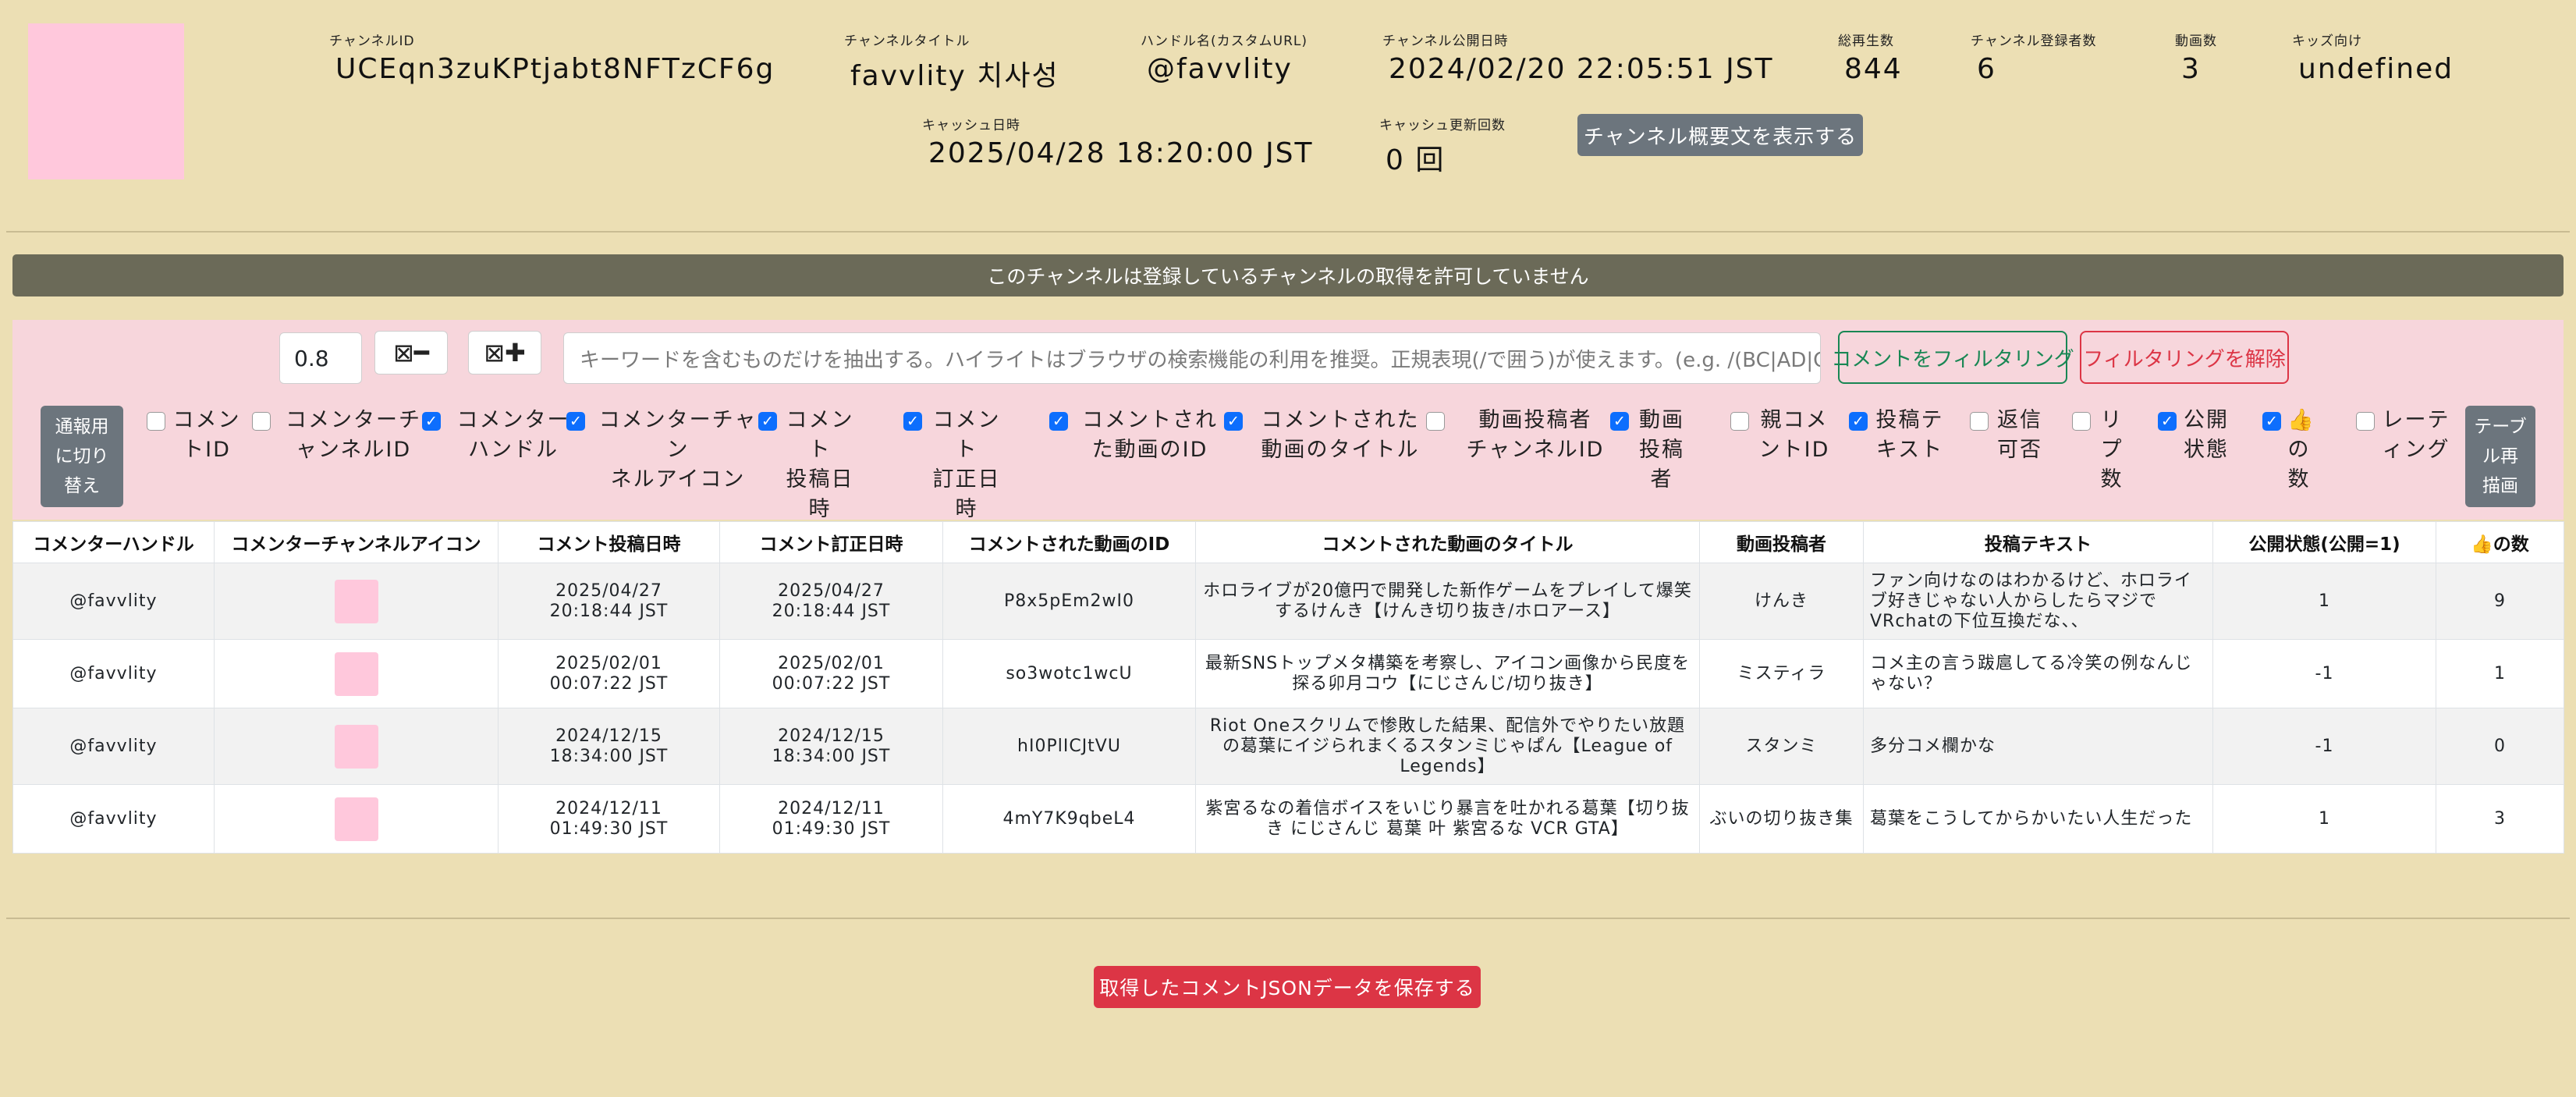 Image resolution: width=2576 pixels, height=1097 pixels. I want to click on column-header: 投稿テキスト, so click(2038, 542).